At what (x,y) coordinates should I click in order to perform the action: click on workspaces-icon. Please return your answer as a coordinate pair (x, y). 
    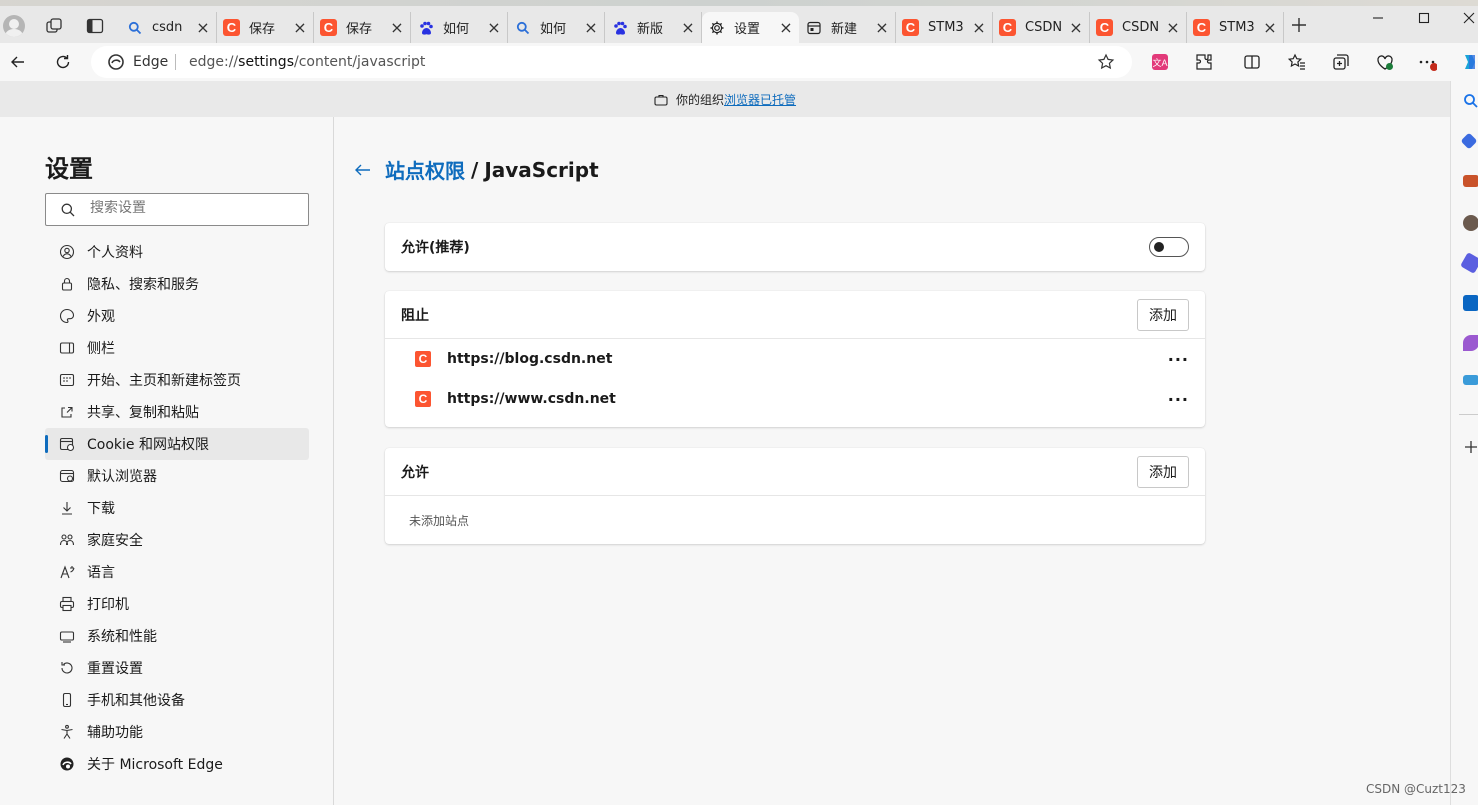
    Looking at the image, I should click on (54, 26).